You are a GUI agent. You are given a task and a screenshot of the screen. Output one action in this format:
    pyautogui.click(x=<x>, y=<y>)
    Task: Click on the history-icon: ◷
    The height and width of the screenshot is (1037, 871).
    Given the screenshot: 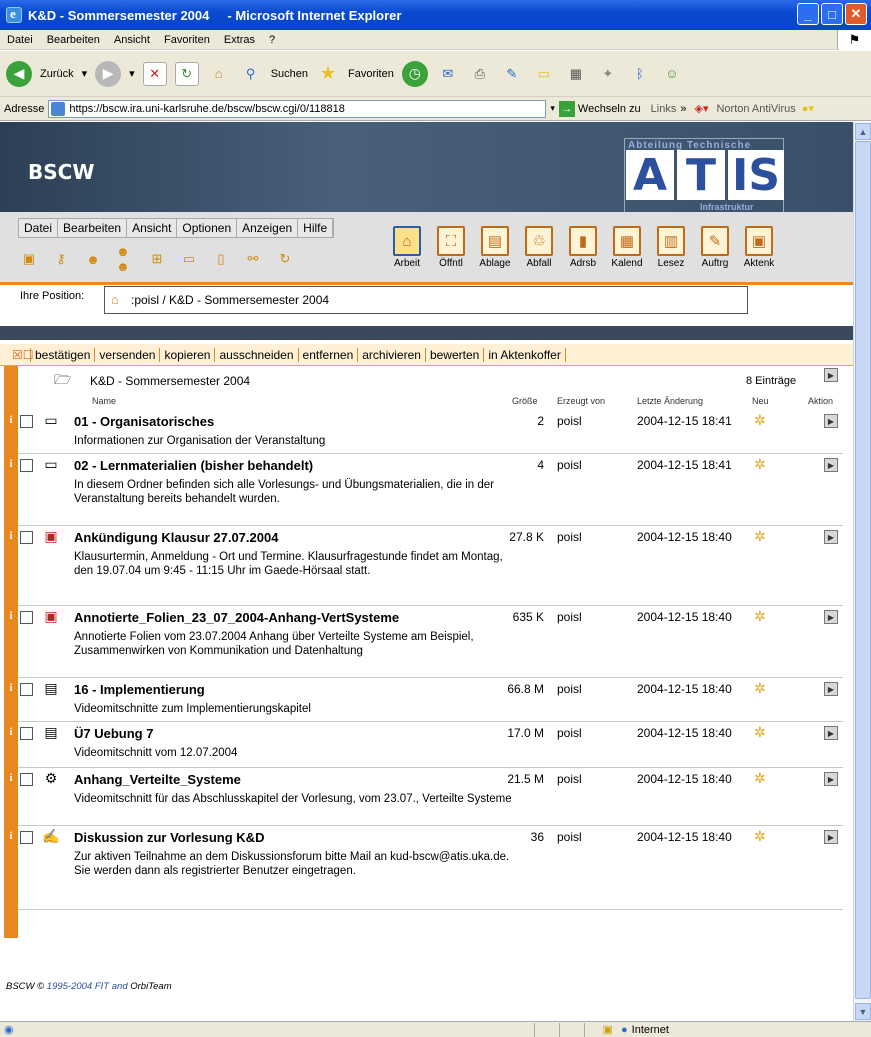 What is the action you would take?
    pyautogui.click(x=414, y=73)
    